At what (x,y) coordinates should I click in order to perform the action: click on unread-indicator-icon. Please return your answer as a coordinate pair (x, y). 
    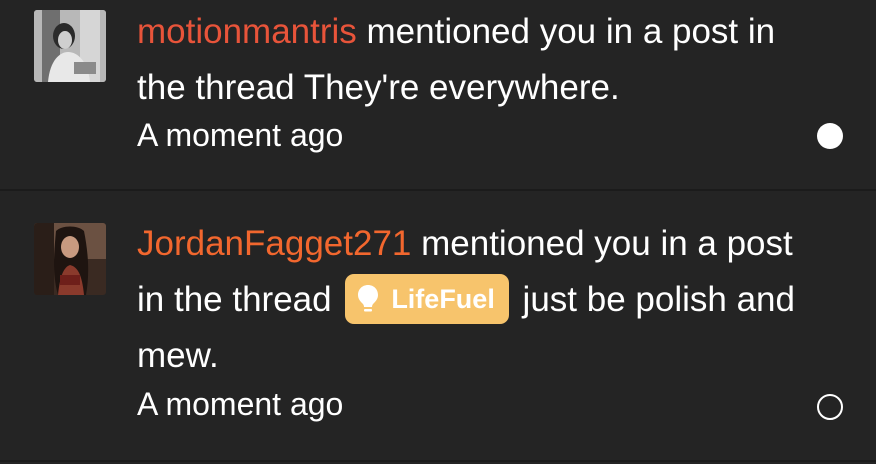
    Looking at the image, I should click on (830, 136).